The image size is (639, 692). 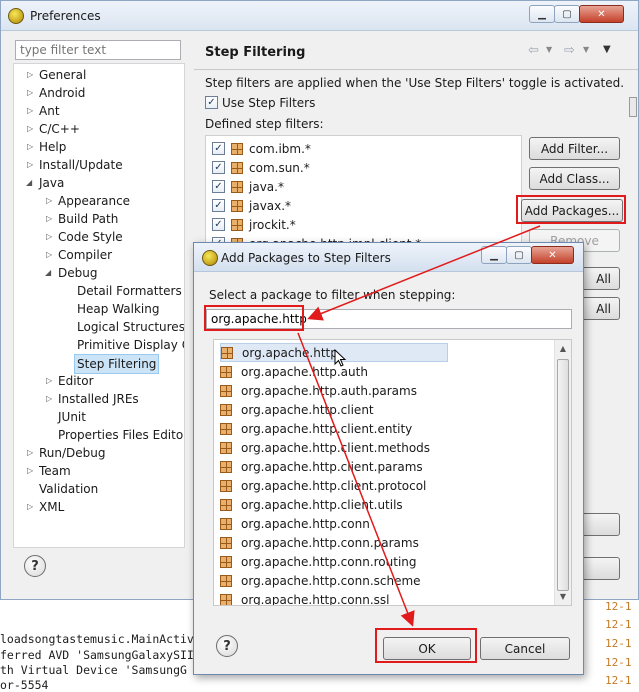 What do you see at coordinates (356, 479) in the screenshot?
I see `arrow-to-ok` at bounding box center [356, 479].